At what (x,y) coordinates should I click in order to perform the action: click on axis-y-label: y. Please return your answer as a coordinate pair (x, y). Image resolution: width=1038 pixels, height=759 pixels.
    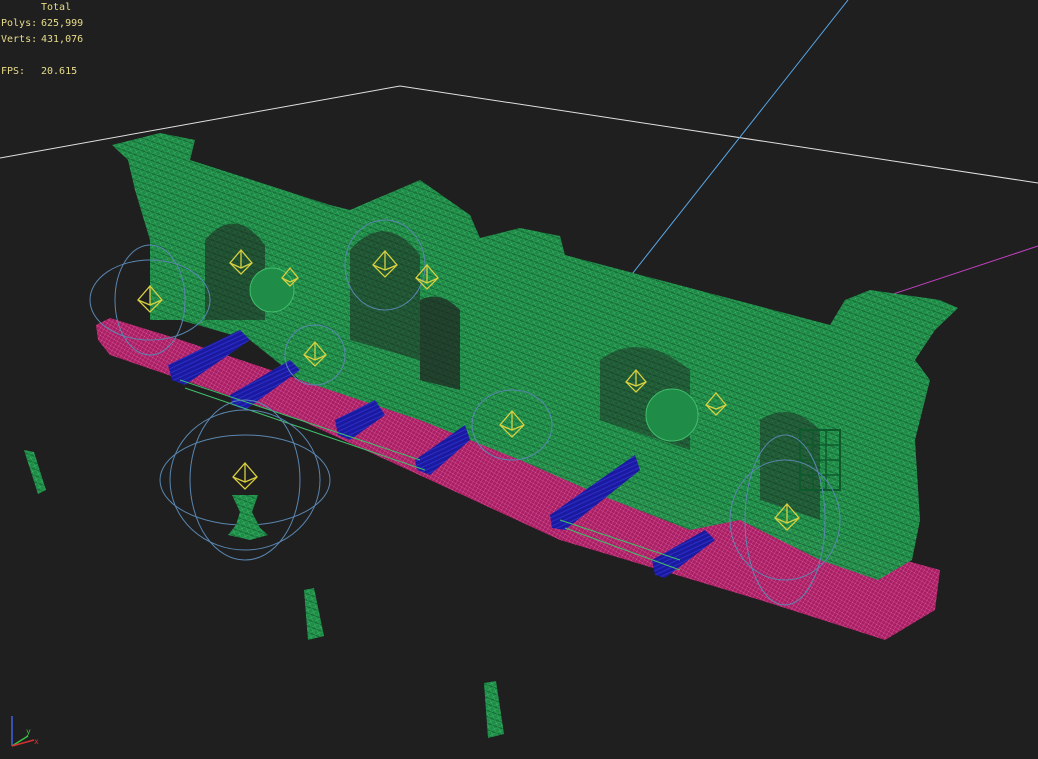
    Looking at the image, I should click on (28, 731).